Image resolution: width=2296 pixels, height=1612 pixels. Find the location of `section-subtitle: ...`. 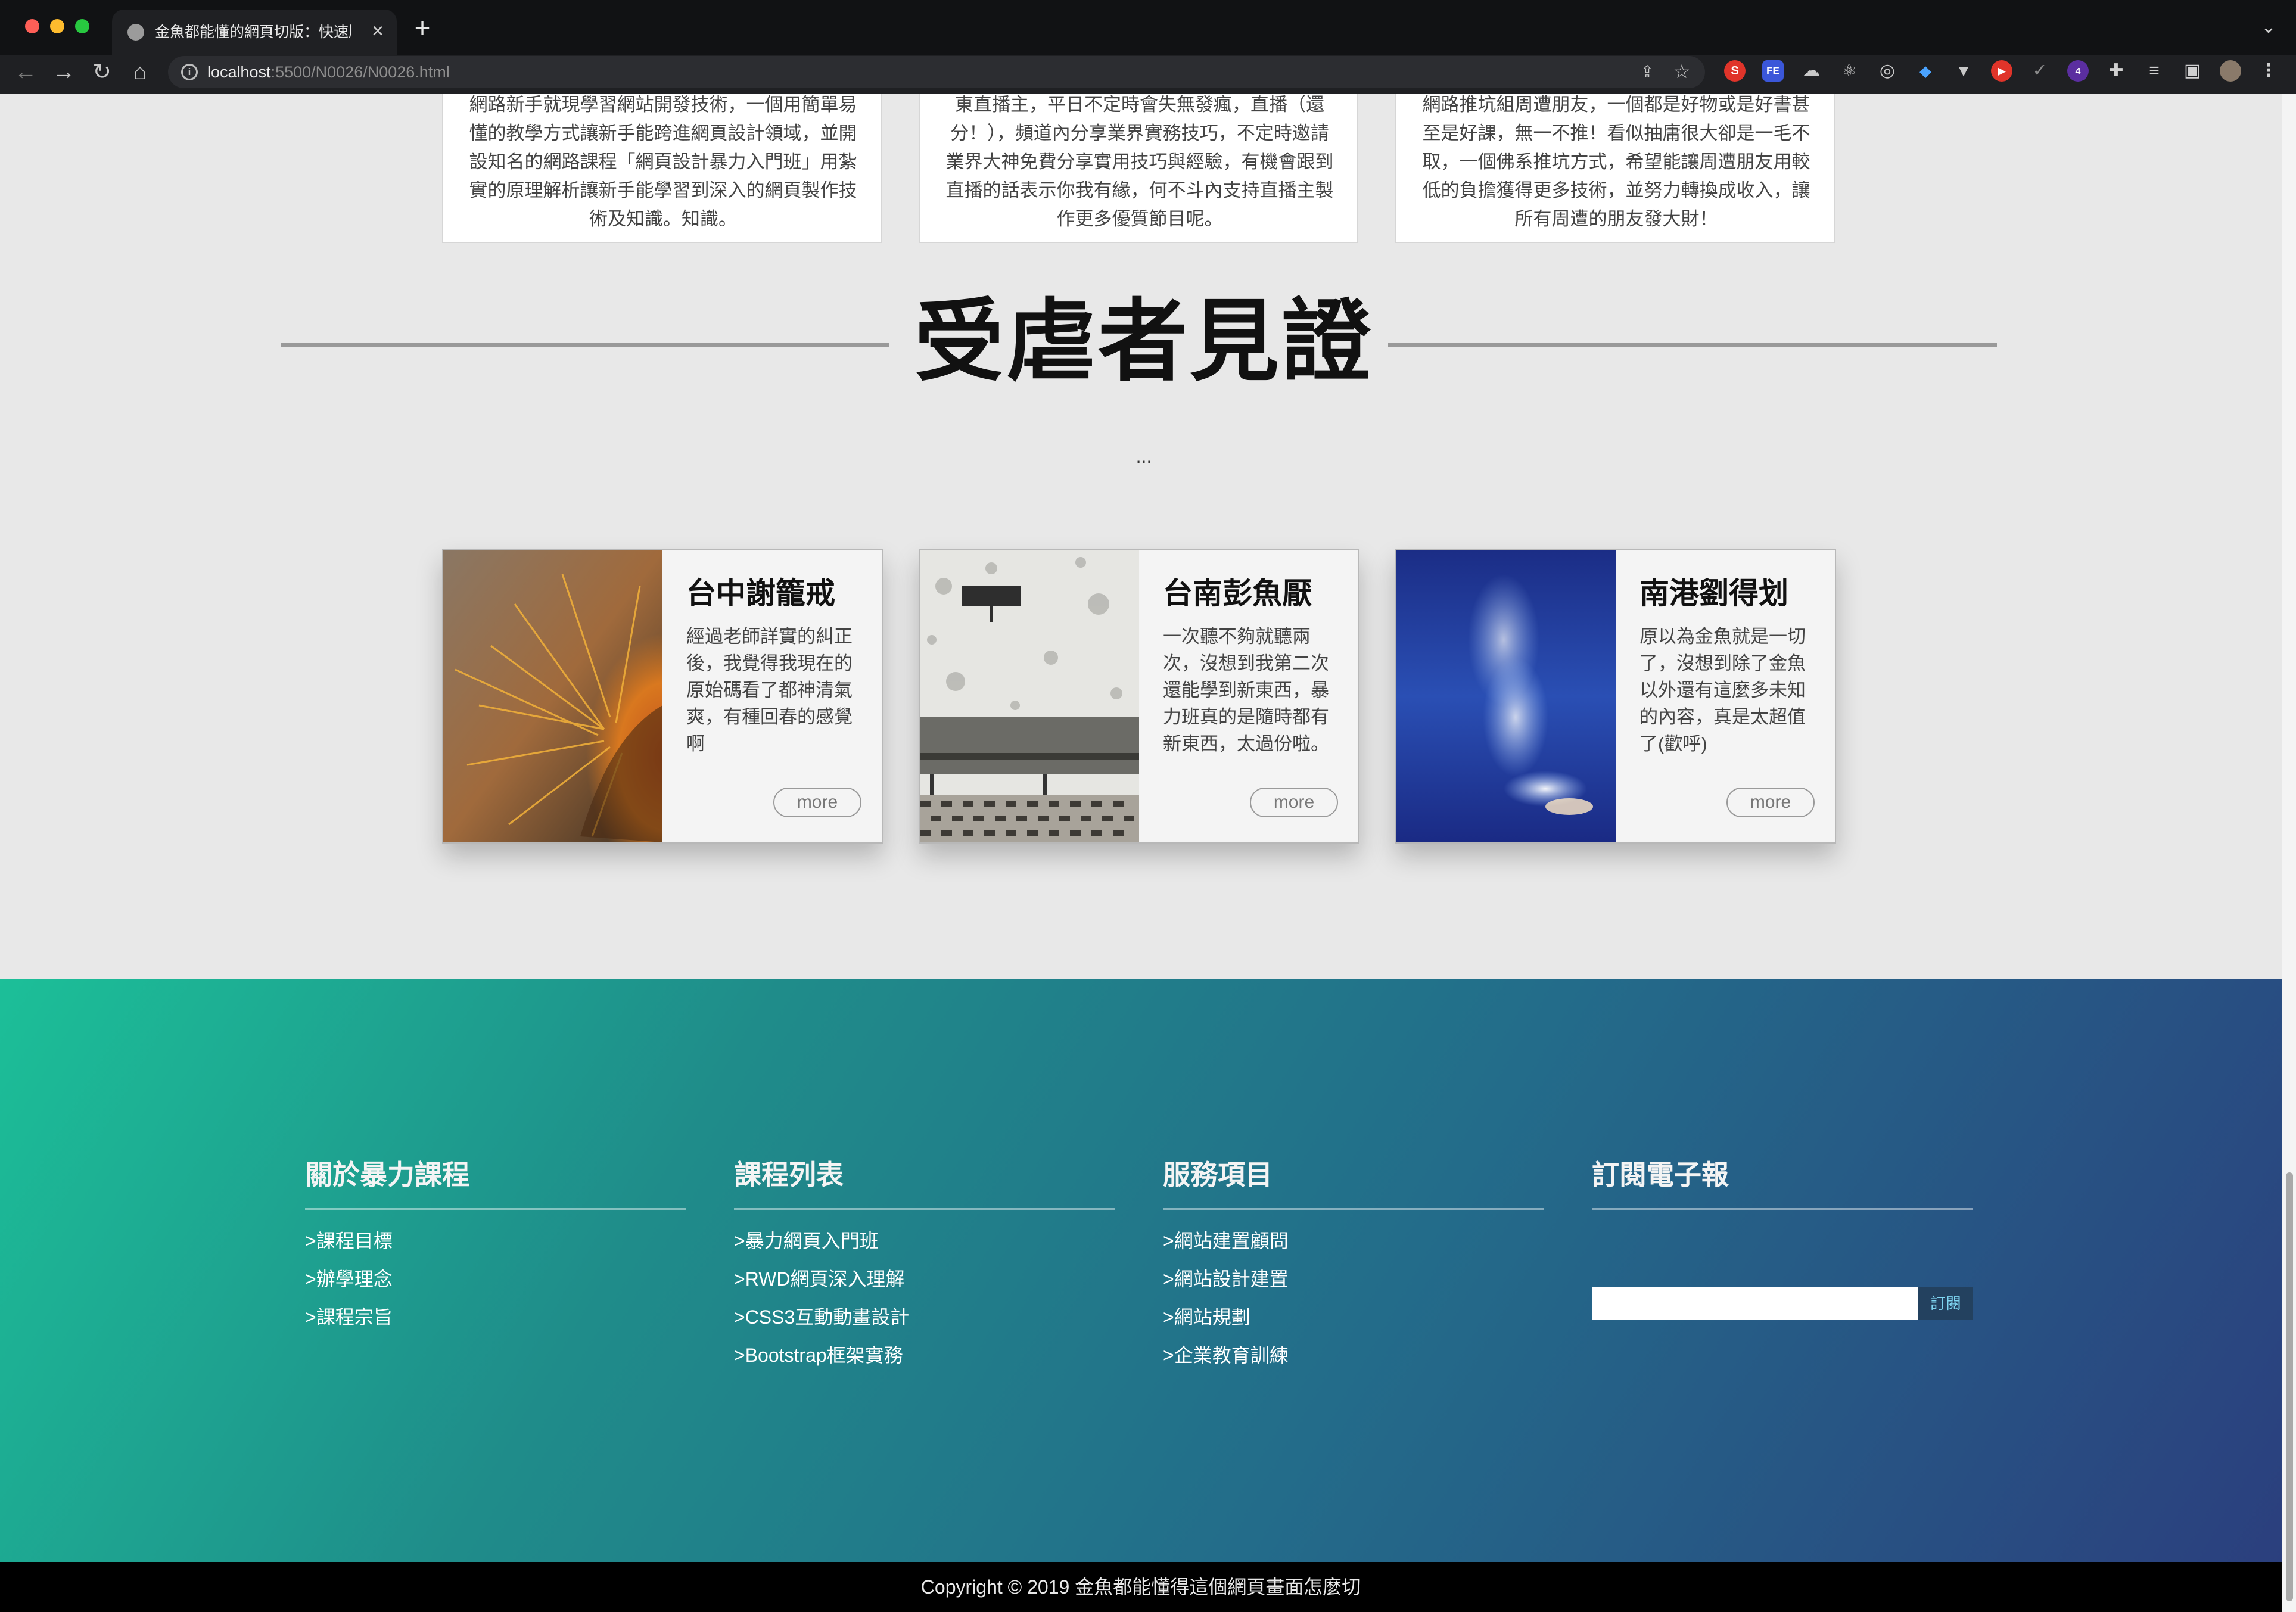

section-subtitle: ... is located at coordinates (1143, 456).